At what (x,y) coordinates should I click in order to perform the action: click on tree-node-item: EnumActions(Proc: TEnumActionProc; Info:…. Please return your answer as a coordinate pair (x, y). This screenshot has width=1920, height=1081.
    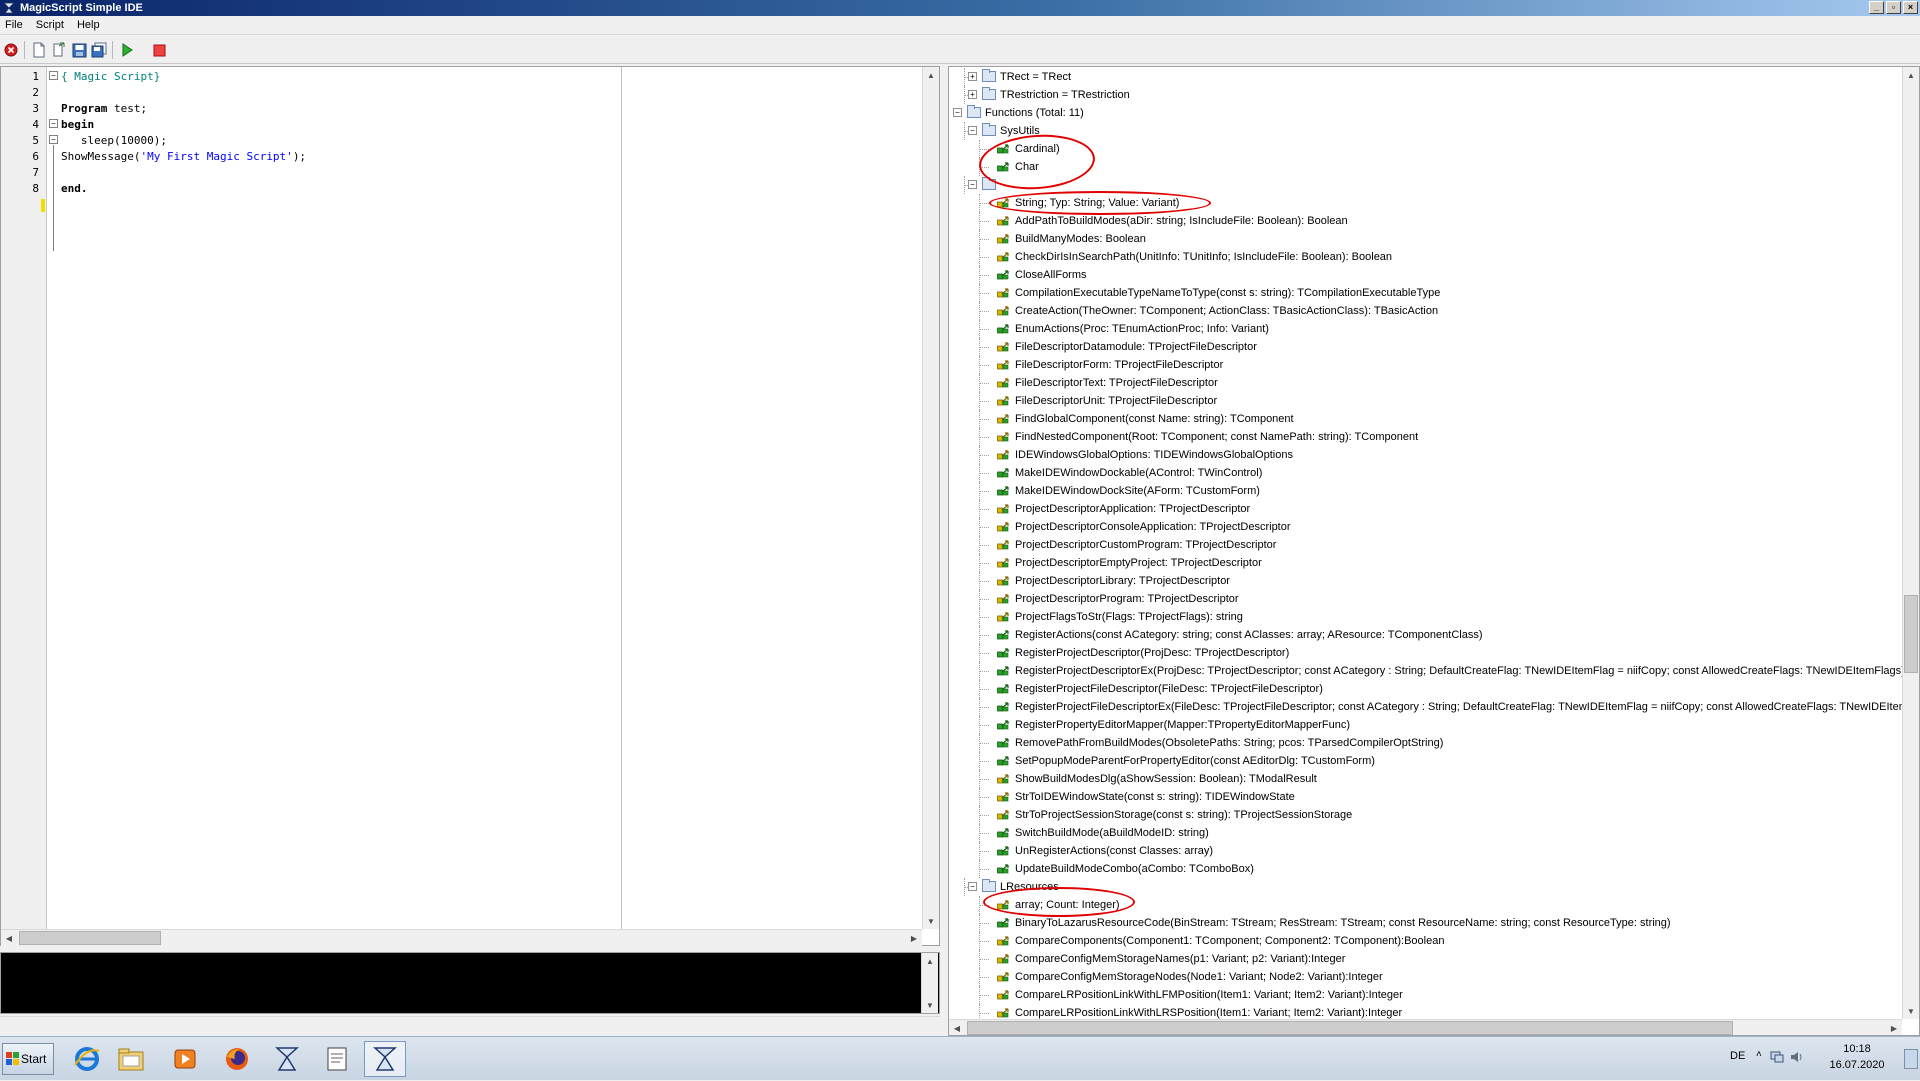
    Looking at the image, I should click on (1425, 329).